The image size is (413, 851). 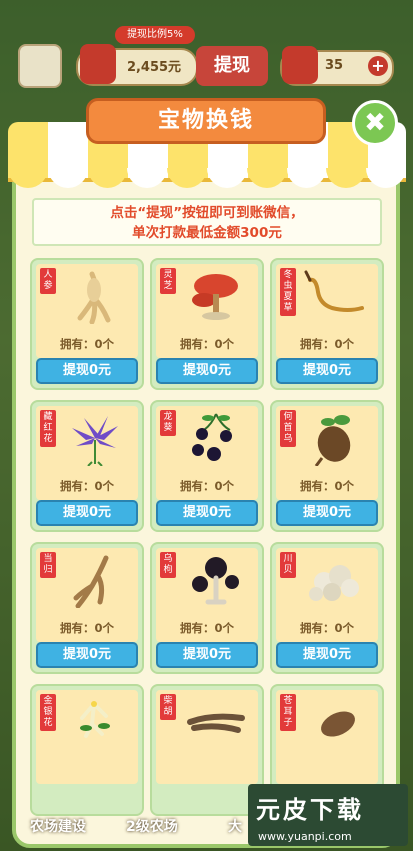 What do you see at coordinates (95, 719) in the screenshot?
I see `honeysuckle-icon` at bounding box center [95, 719].